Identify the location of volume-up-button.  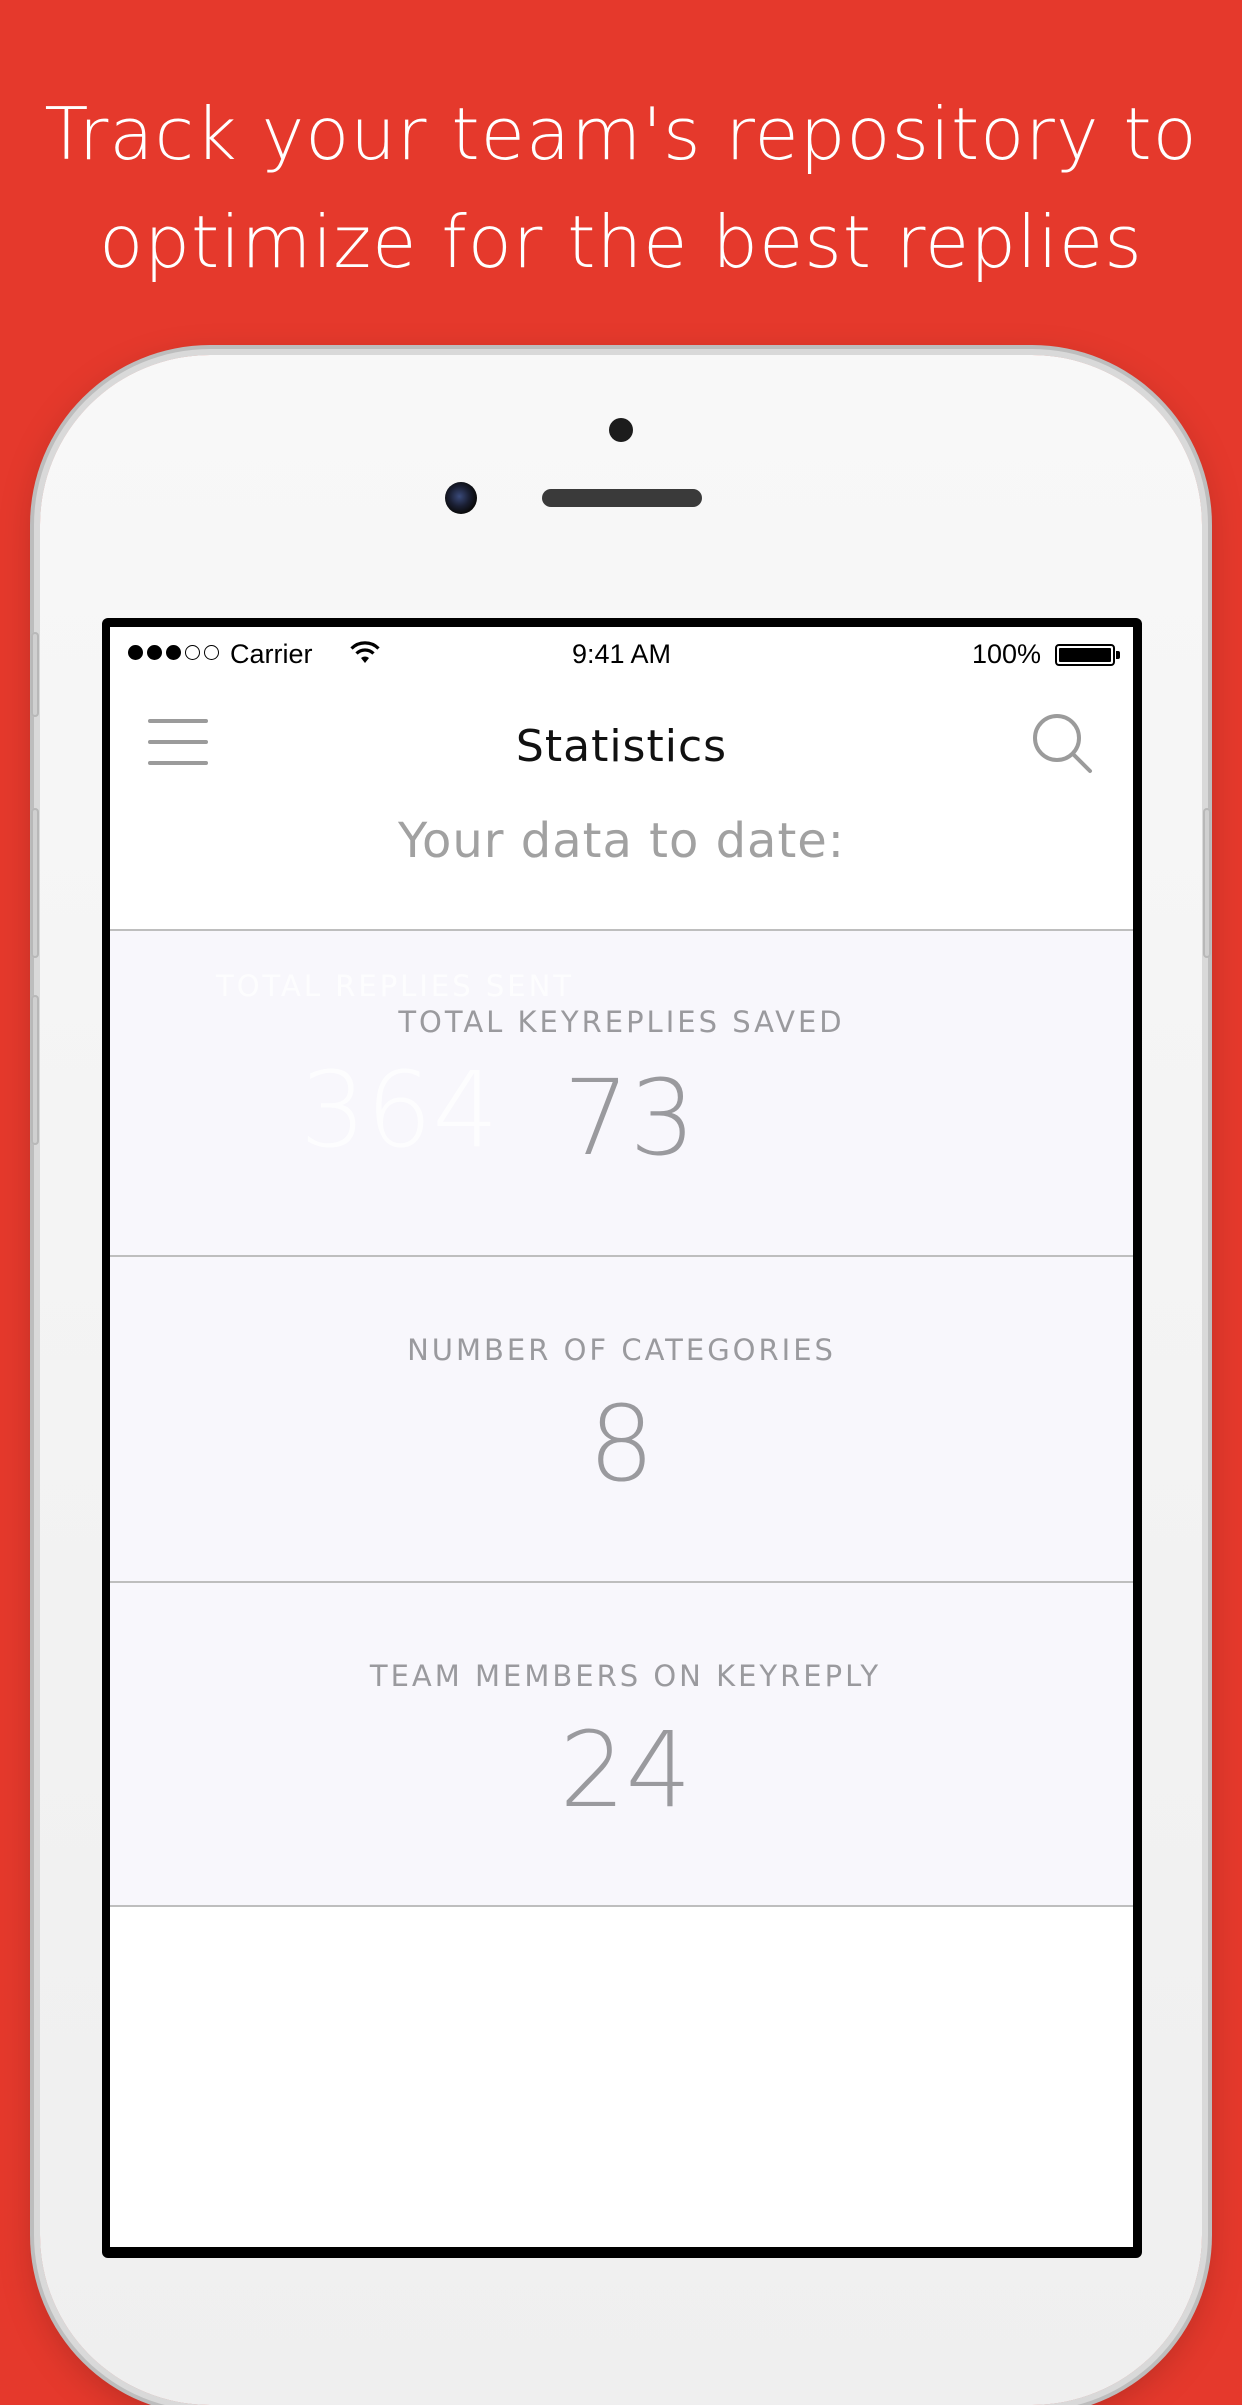
(35, 883).